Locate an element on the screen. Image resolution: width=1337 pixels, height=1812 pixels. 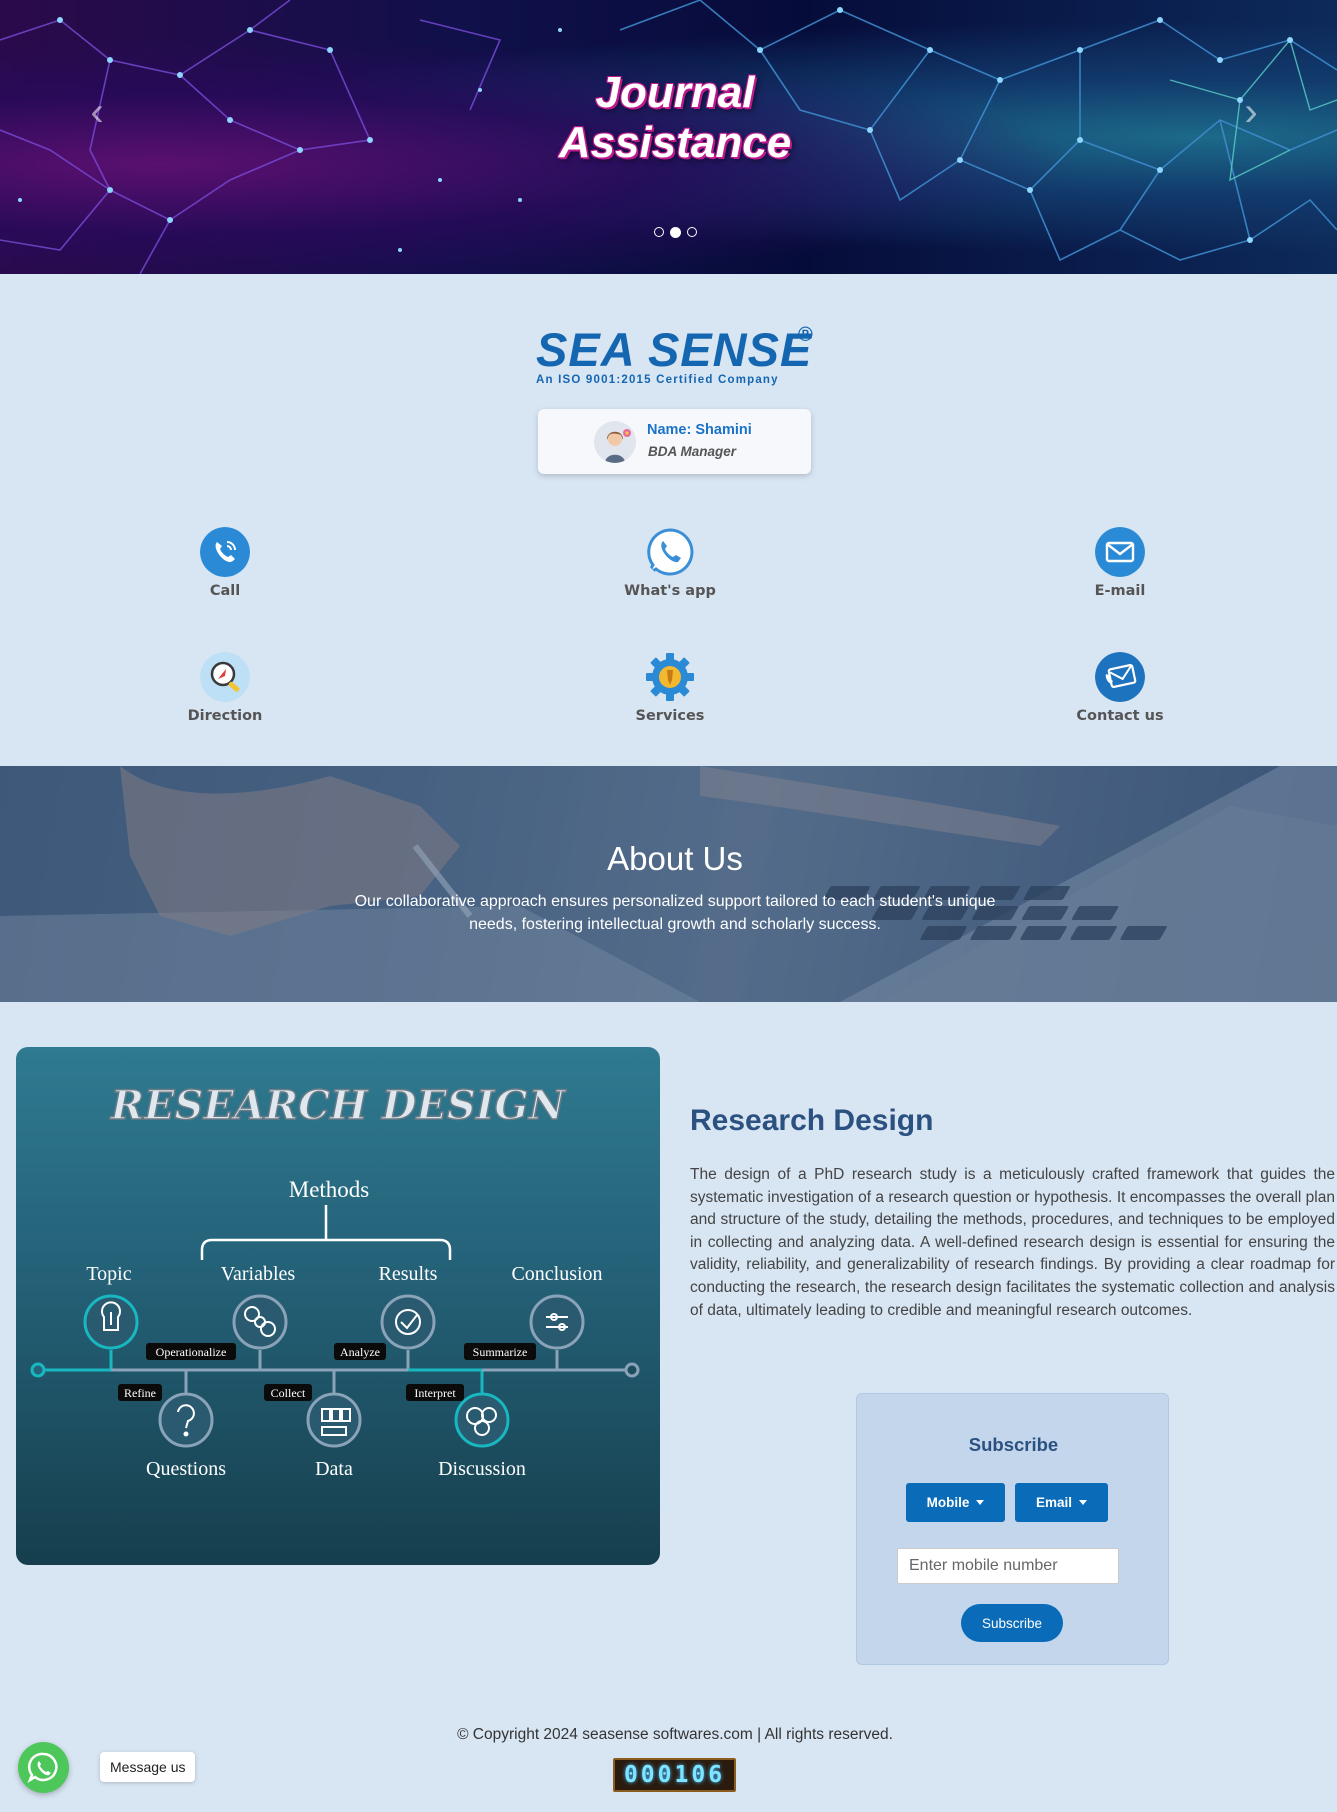
subscribe-panel: Subscribe Mobile Email Subscribe is located at coordinates (1012, 1529).